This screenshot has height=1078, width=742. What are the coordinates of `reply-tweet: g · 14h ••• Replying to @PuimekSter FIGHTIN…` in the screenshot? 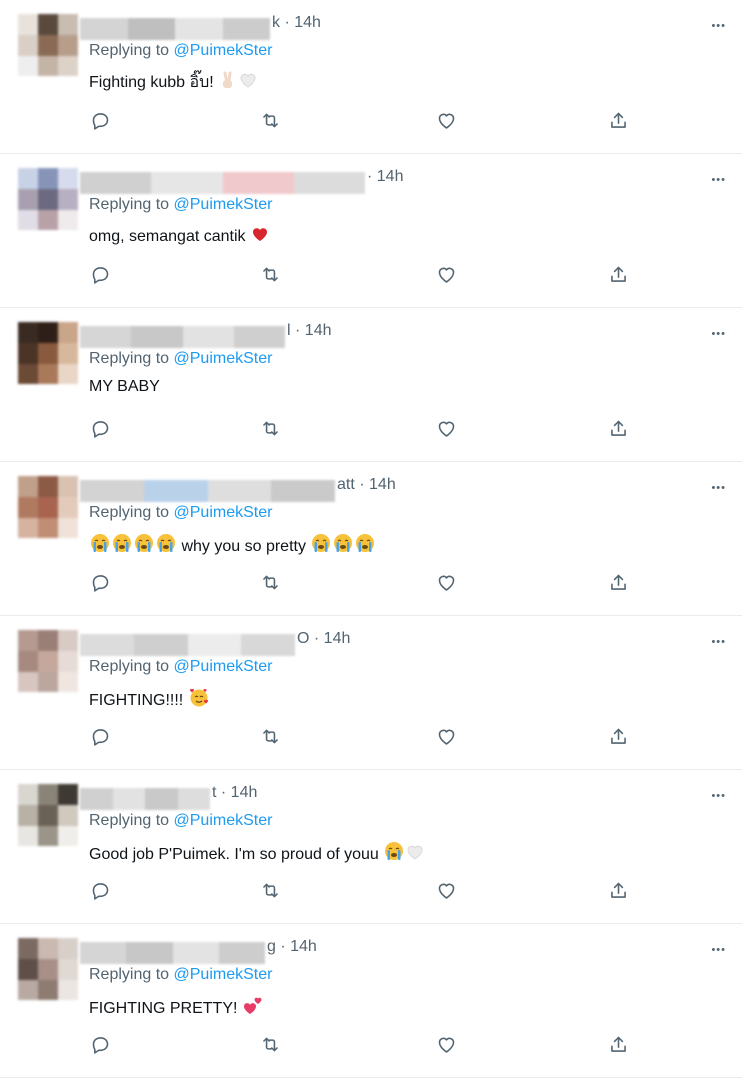 It's located at (371, 1001).